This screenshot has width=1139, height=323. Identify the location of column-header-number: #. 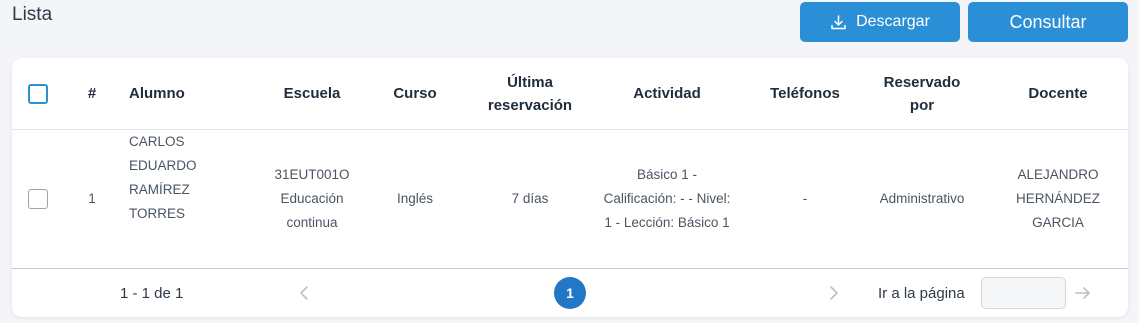
(92, 93).